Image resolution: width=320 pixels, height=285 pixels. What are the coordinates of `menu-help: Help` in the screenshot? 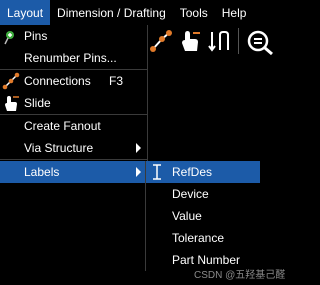 It's located at (234, 12).